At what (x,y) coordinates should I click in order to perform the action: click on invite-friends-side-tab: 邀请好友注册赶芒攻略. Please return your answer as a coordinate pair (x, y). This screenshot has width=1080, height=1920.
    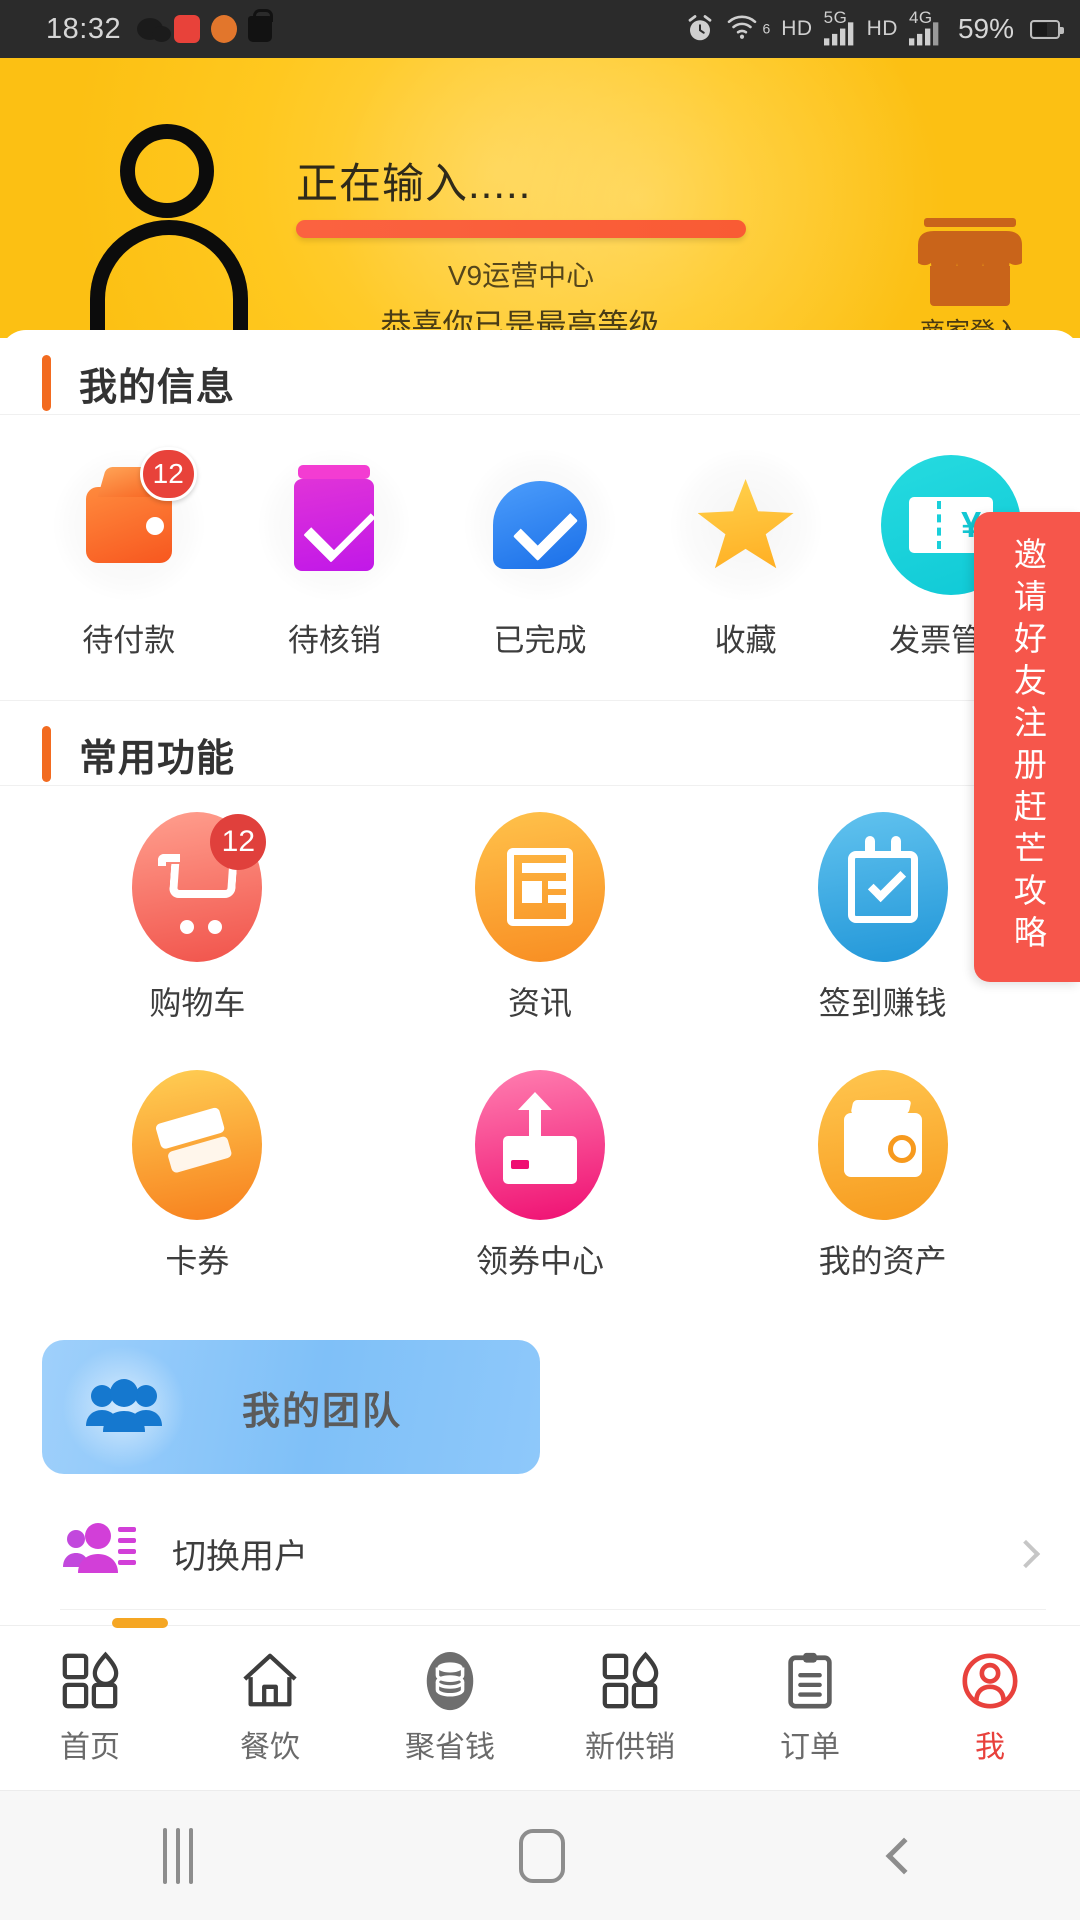
    Looking at the image, I should click on (1027, 747).